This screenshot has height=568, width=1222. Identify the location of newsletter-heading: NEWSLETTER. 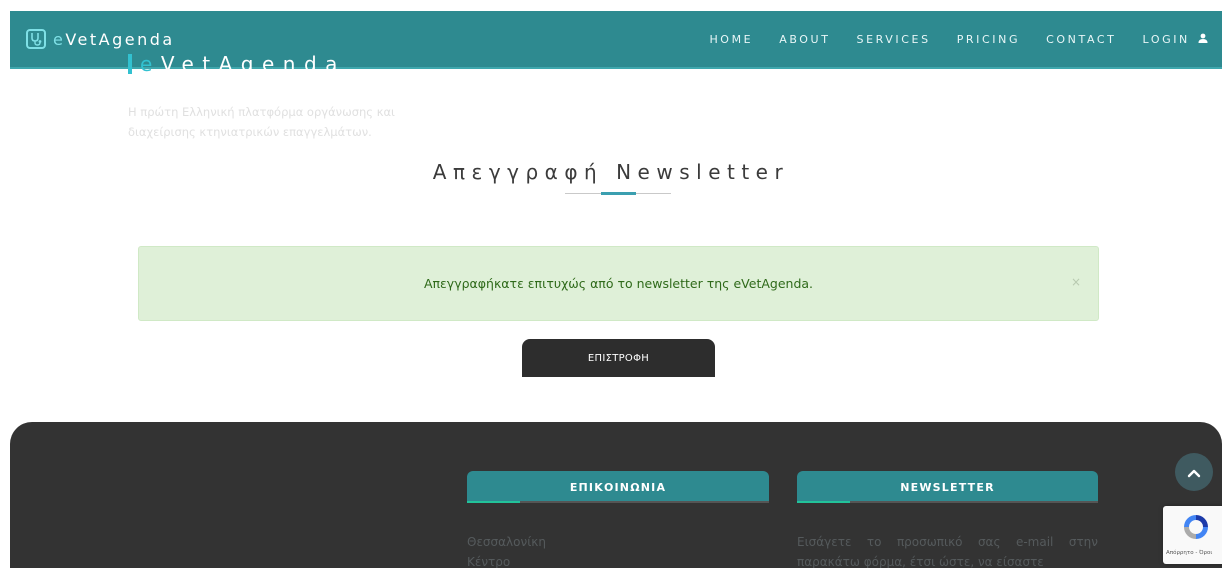
(947, 487).